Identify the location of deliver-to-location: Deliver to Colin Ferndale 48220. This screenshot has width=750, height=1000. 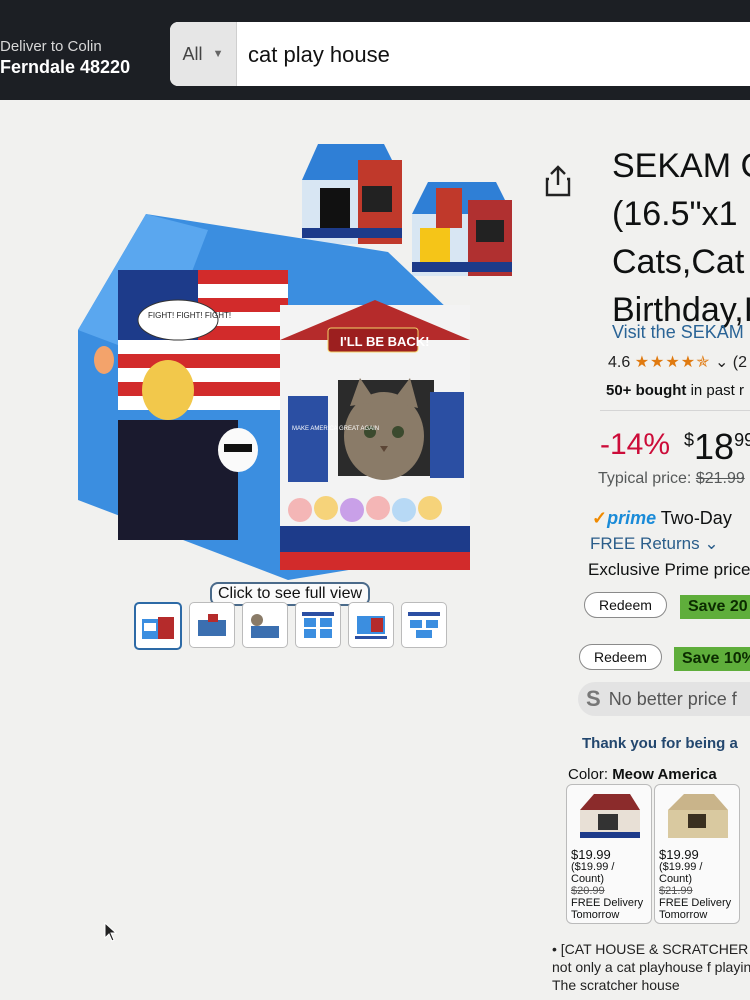
(65, 58).